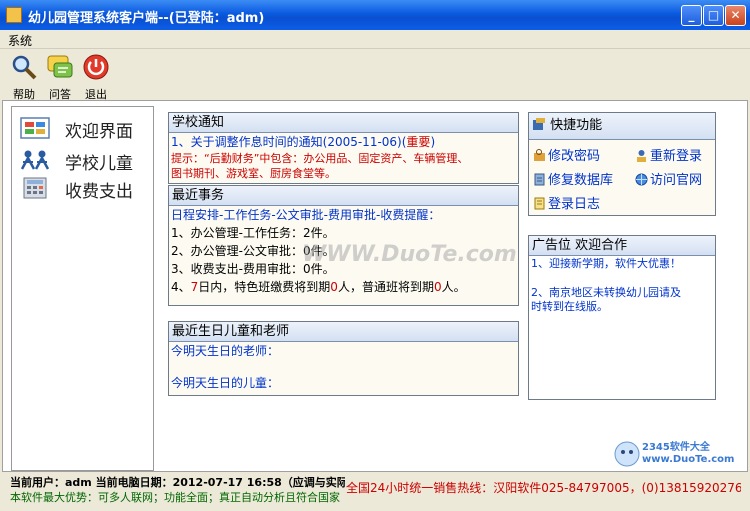 Image resolution: width=750 pixels, height=511 pixels. I want to click on children-icon, so click(35, 160).